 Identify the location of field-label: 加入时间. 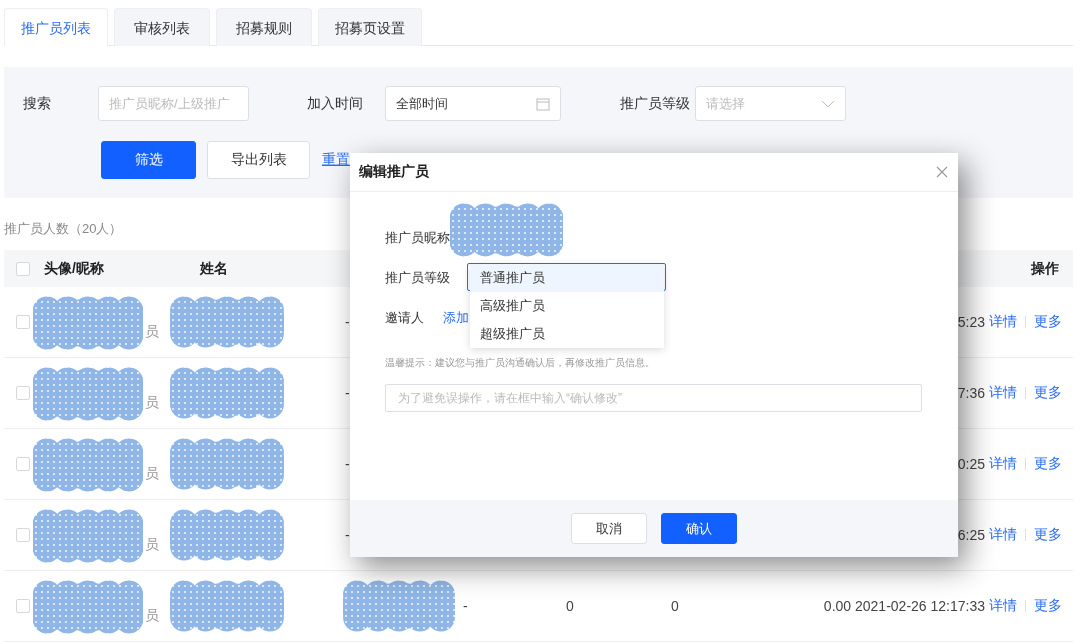
(335, 103).